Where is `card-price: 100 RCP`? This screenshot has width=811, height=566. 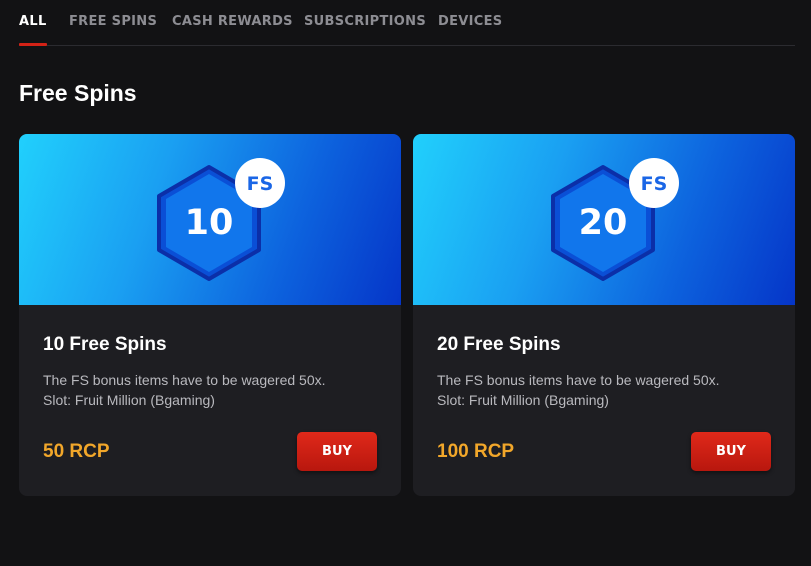
card-price: 100 RCP is located at coordinates (476, 451).